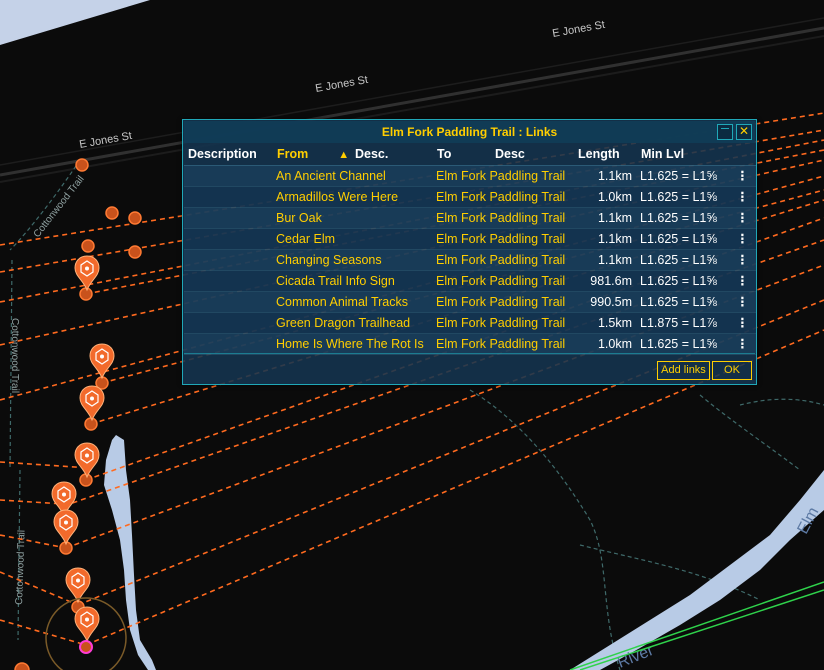 The height and width of the screenshot is (670, 824). I want to click on column-header-from: From ▲, so click(312, 155).